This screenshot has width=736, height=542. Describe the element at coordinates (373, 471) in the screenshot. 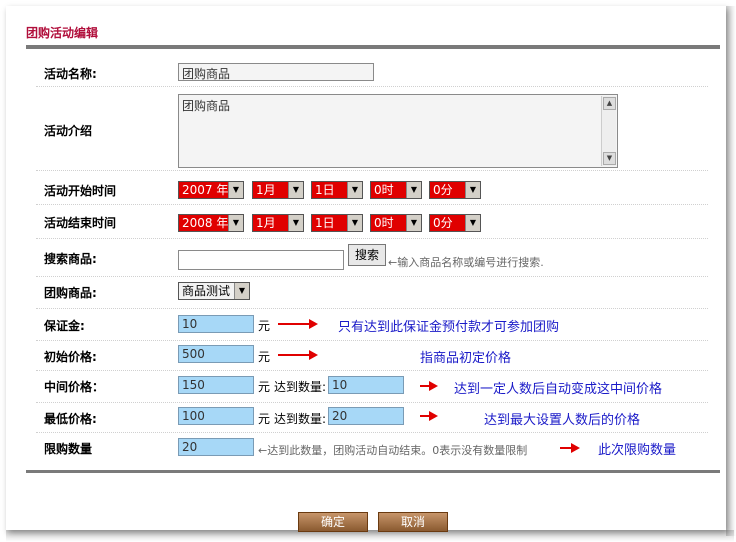

I see `bottom-divider` at that location.